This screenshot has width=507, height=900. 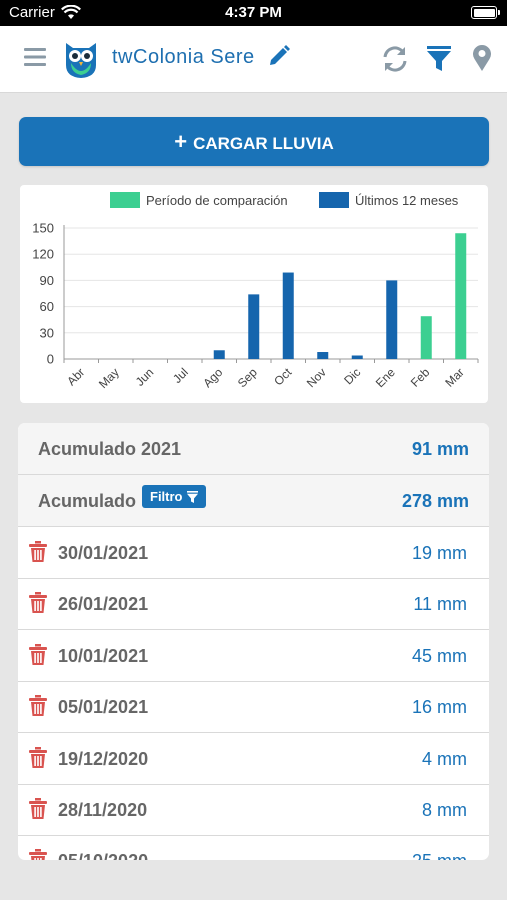 I want to click on record-row: 28/11/2020 8 mm, so click(x=253, y=810).